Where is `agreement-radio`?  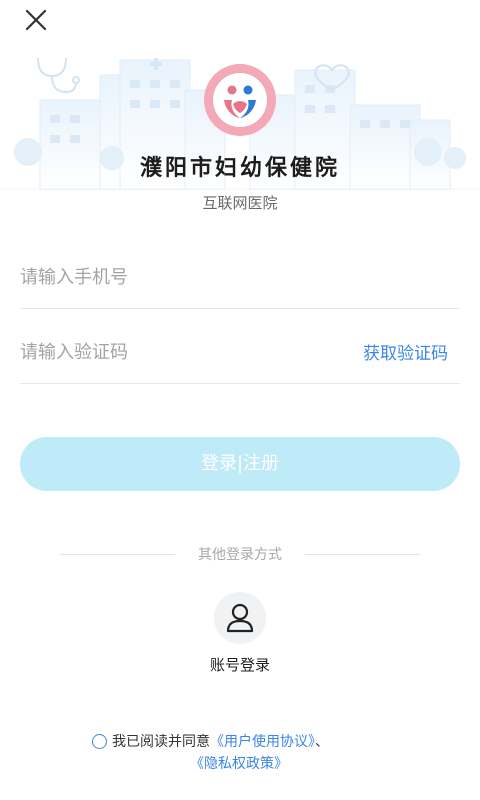
agreement-radio is located at coordinates (99, 741).